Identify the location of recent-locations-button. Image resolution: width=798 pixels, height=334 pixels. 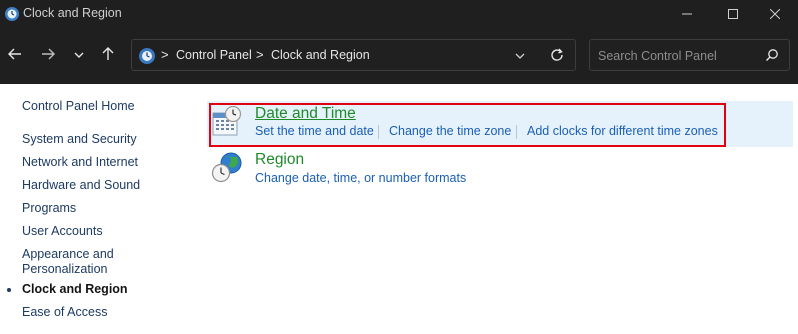
(79, 56).